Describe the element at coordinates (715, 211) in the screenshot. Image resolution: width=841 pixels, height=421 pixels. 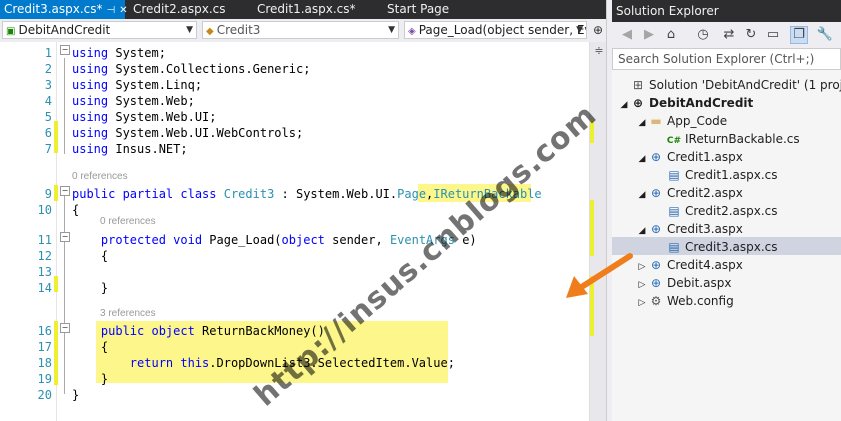
I see `tree-item: ▤ Credit2.aspx.cs` at that location.